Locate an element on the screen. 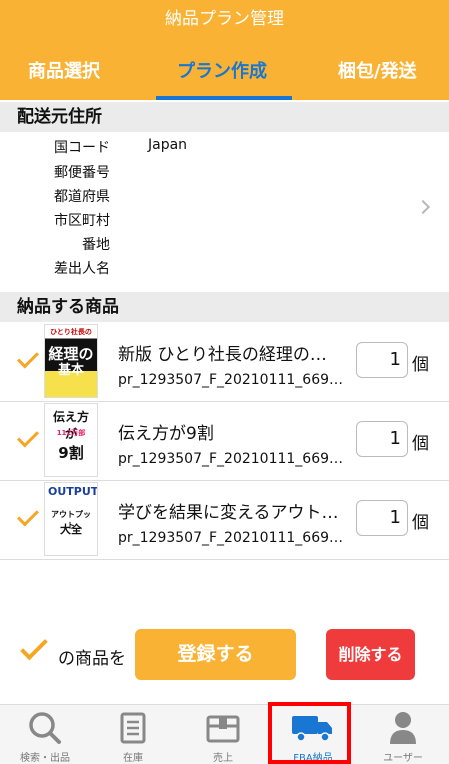  cover-text: OUTPUT is located at coordinates (73, 491).